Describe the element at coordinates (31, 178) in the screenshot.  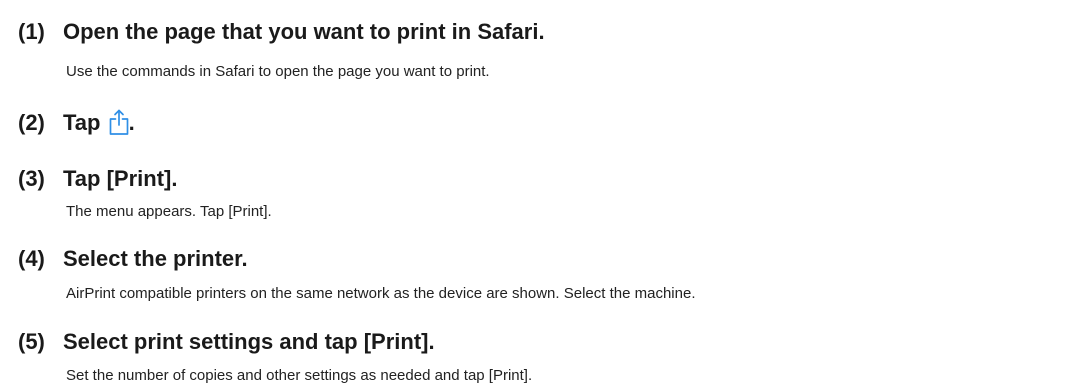
I see `step-number: (3)` at that location.